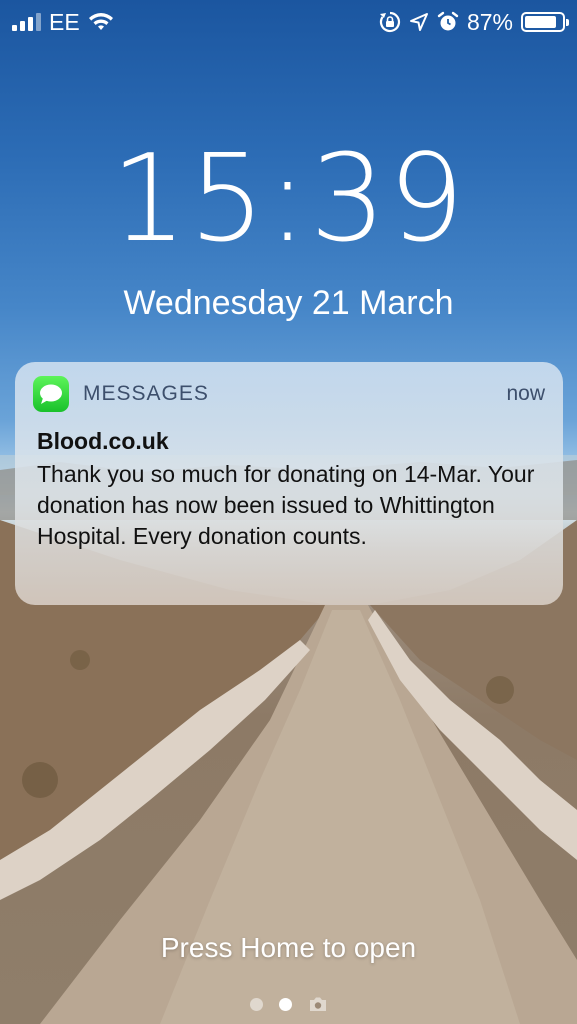 The image size is (577, 1024). Describe the element at coordinates (256, 1004) in the screenshot. I see `page-dot-widgets` at that location.